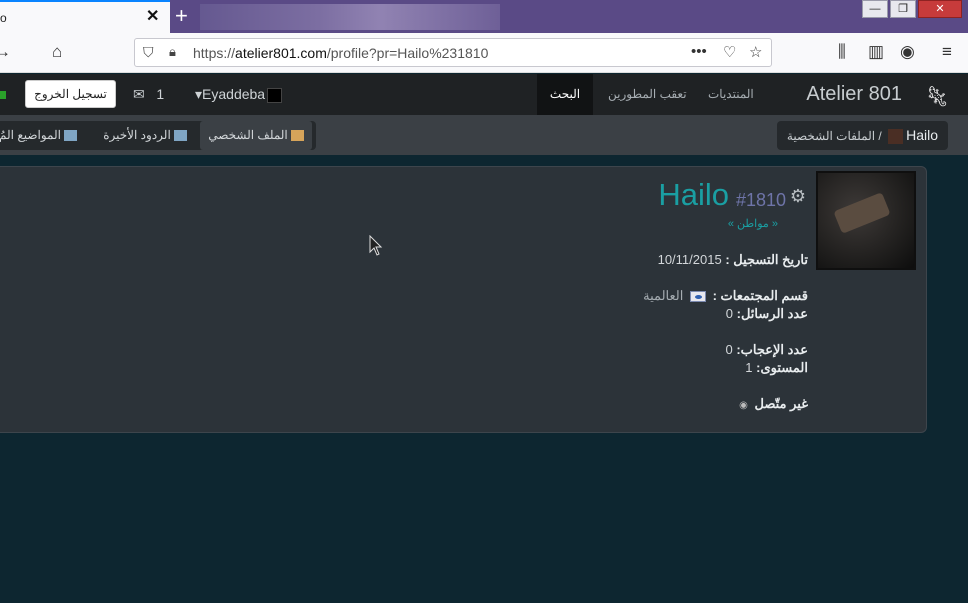 This screenshot has height=603, width=968. What do you see at coordinates (866, 220) in the screenshot?
I see `profile-avatar` at bounding box center [866, 220].